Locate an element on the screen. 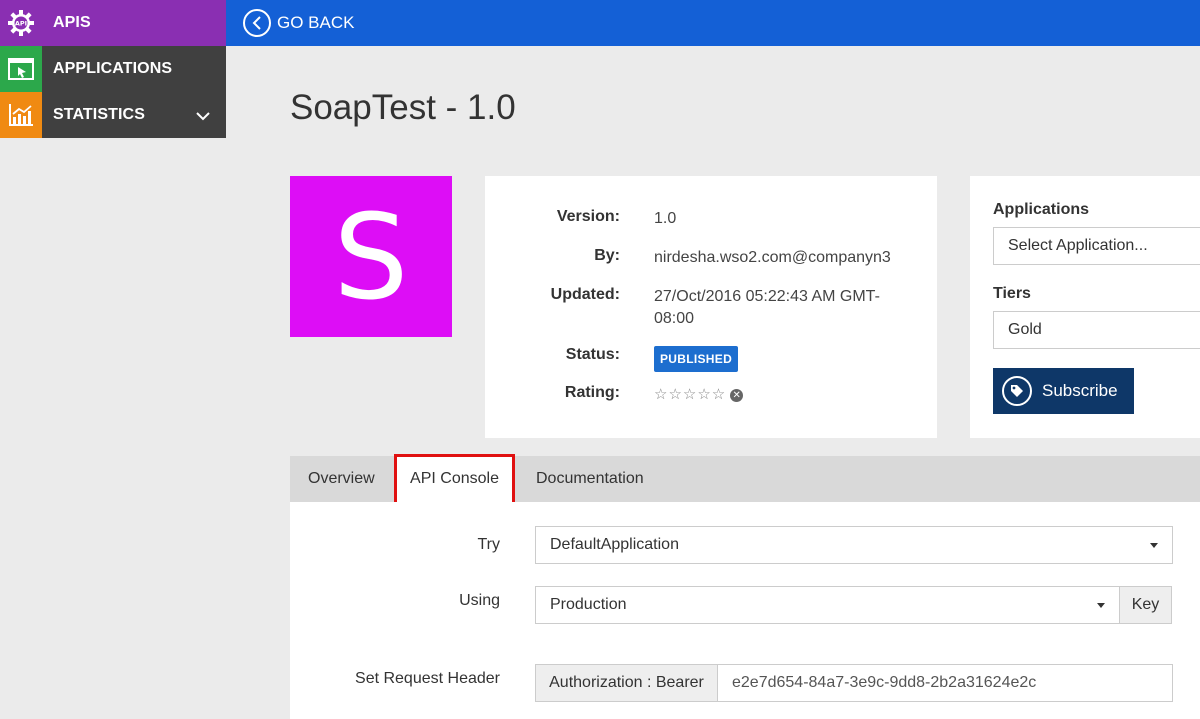  subscribe-label: Subscribe is located at coordinates (1080, 390).